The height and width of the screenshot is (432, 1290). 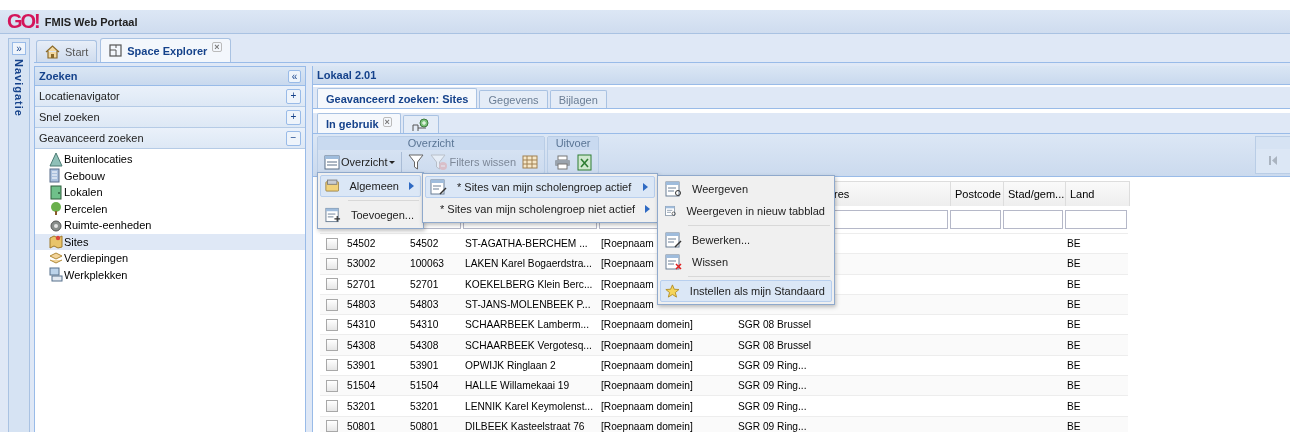 What do you see at coordinates (573, 143) in the screenshot?
I see `group-title: Uitvoer` at bounding box center [573, 143].